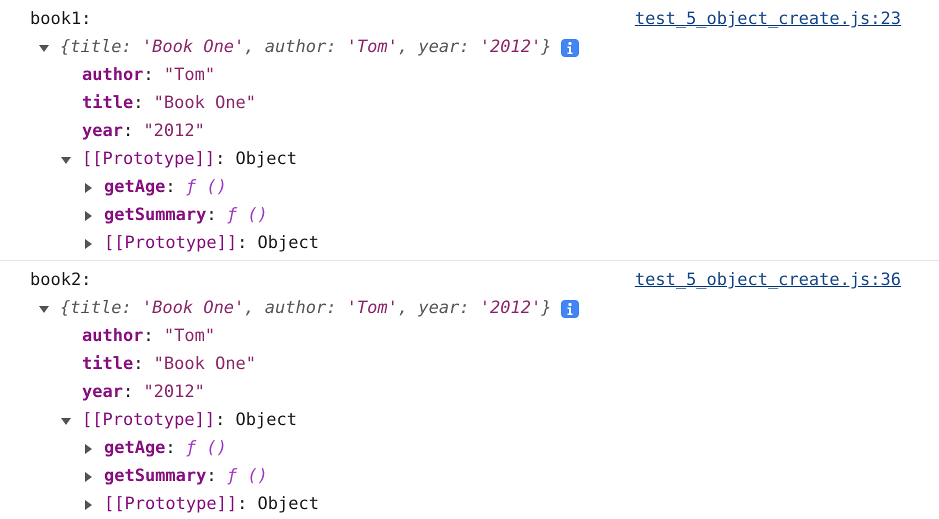 The image size is (939, 519). What do you see at coordinates (767, 20) in the screenshot?
I see `source-link: test_5_object_create.js:23` at bounding box center [767, 20].